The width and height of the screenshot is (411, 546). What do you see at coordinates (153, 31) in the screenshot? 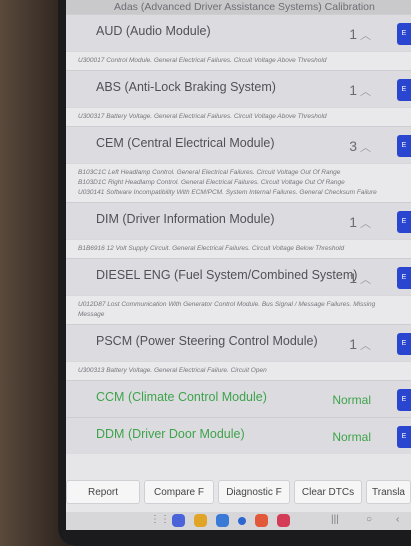
I see `module-name: AUD (Audio Module)` at bounding box center [153, 31].